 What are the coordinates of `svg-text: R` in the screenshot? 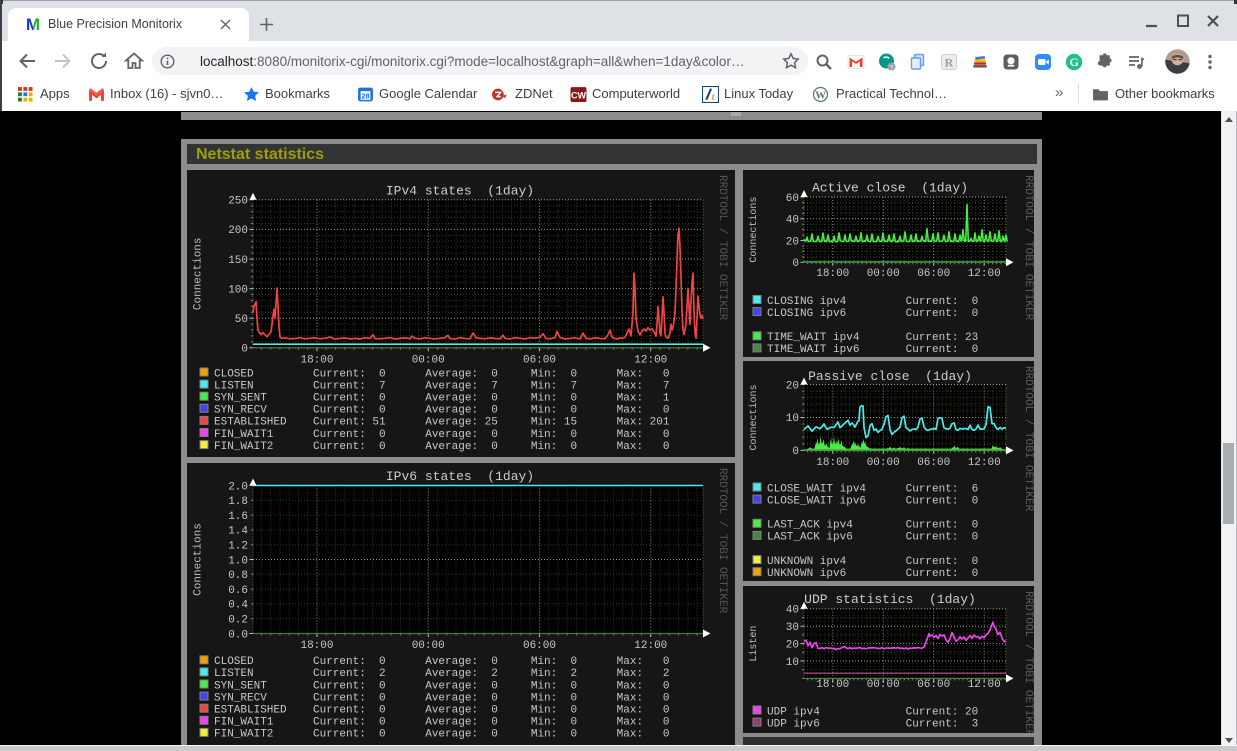 It's located at (949, 63).